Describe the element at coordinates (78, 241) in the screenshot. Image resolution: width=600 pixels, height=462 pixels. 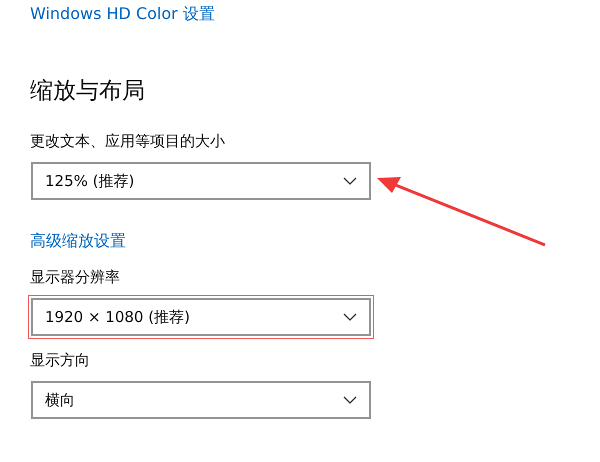
I see `settings-link: 高级缩放设置` at that location.